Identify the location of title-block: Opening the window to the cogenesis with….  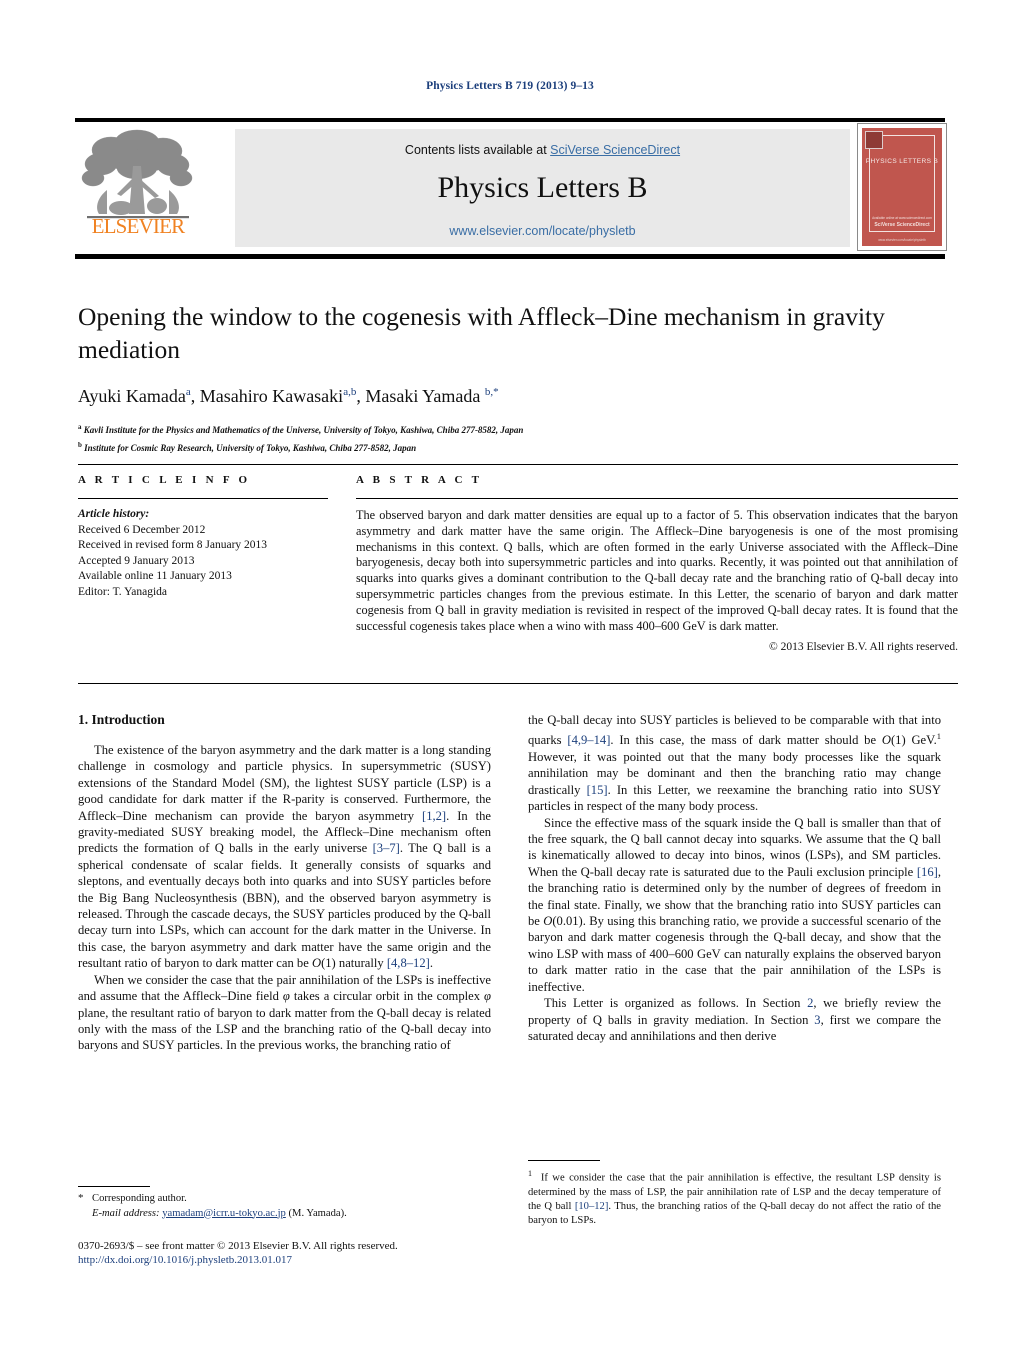
(518, 377).